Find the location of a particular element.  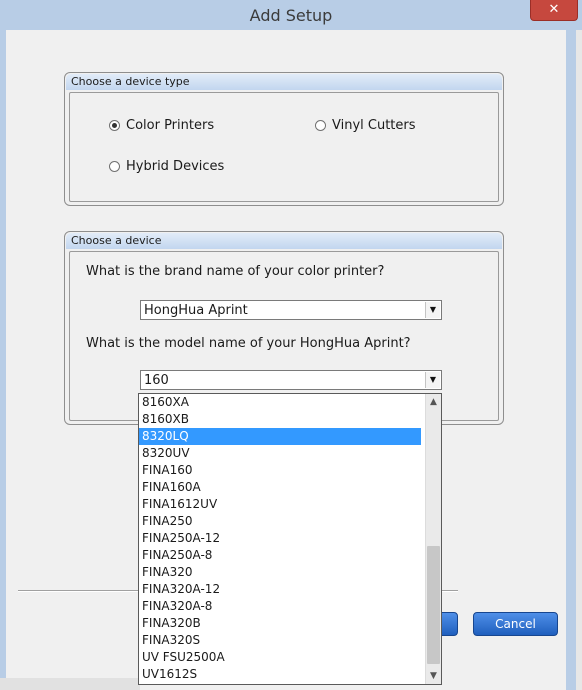

device-type-panel is located at coordinates (284, 147).